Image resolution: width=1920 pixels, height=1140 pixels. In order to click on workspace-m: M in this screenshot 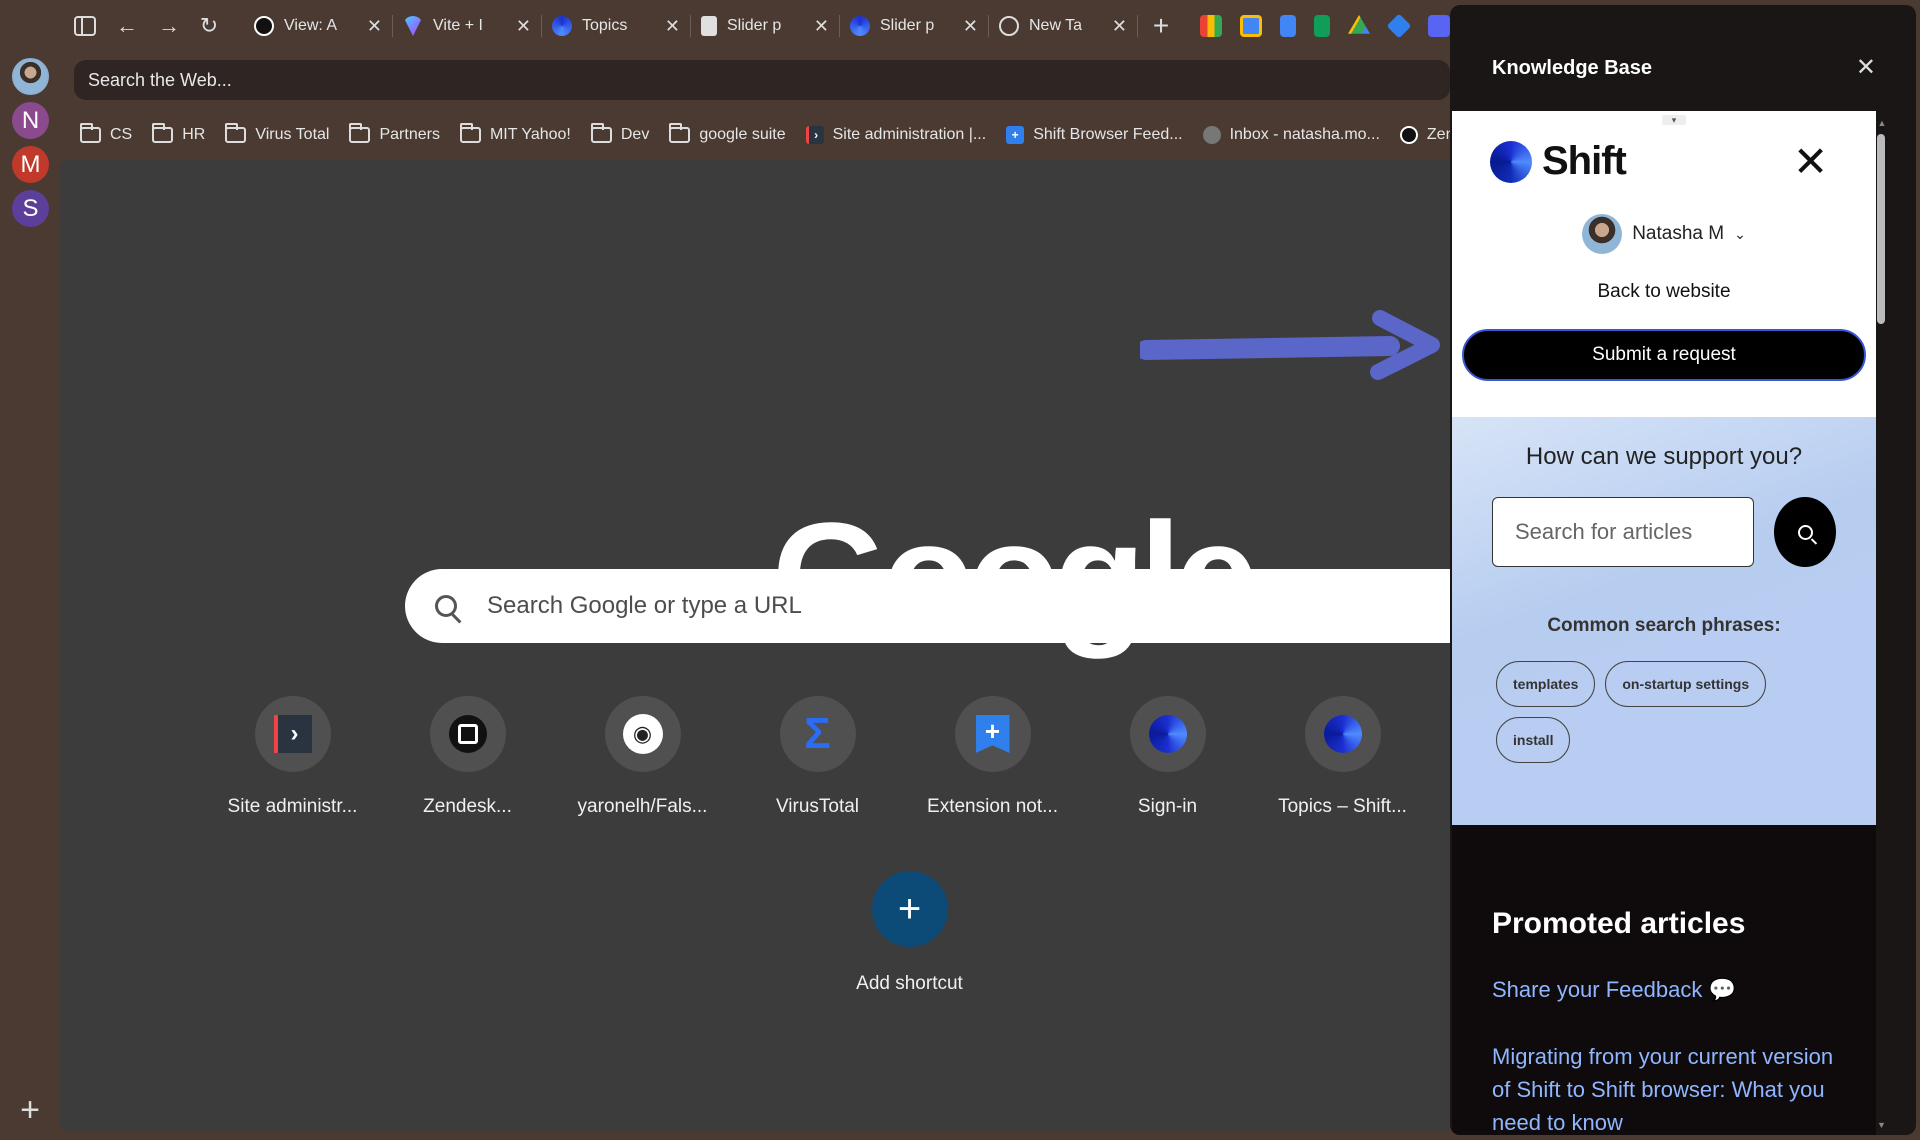, I will do `click(30, 164)`.